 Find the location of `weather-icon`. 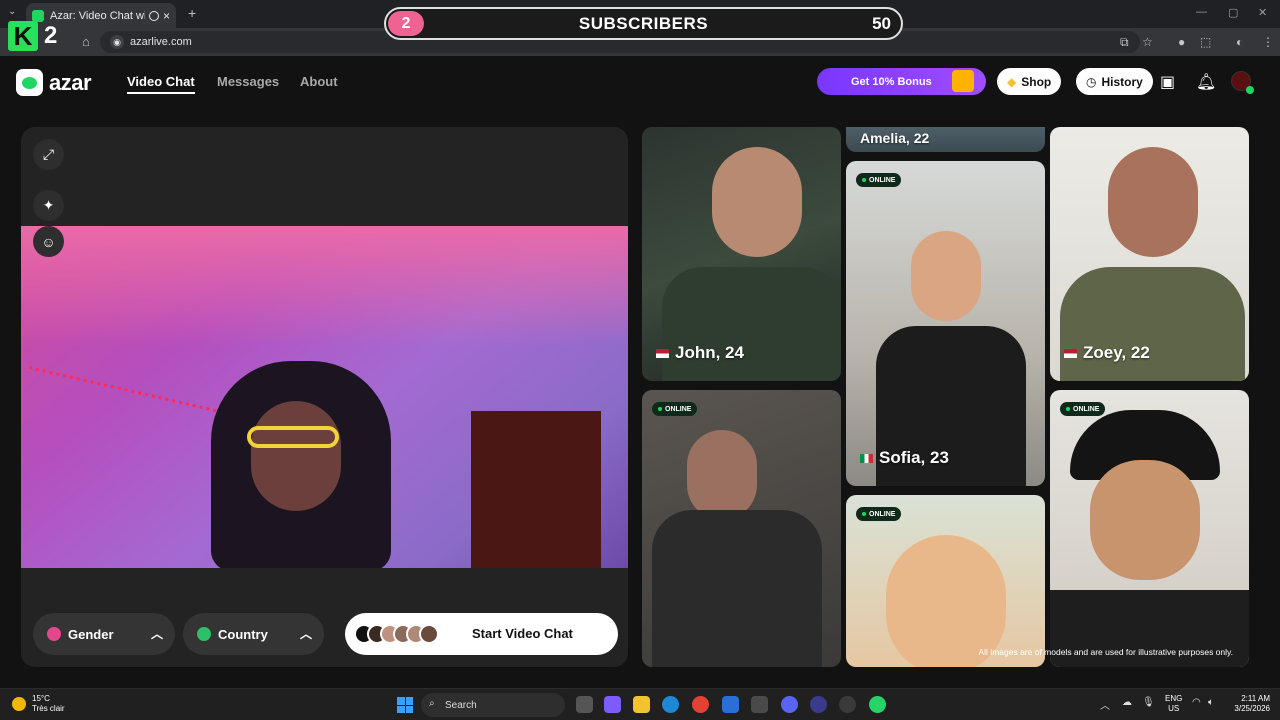

weather-icon is located at coordinates (19, 704).